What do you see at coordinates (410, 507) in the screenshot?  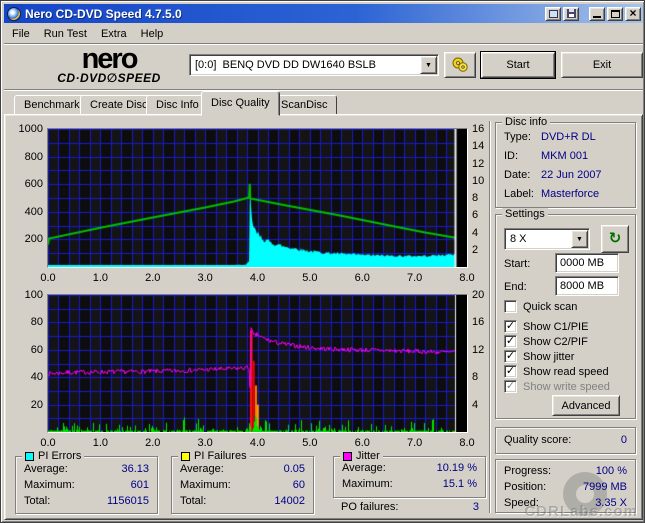 I see `po-failures-row: PO failures: 3` at bounding box center [410, 507].